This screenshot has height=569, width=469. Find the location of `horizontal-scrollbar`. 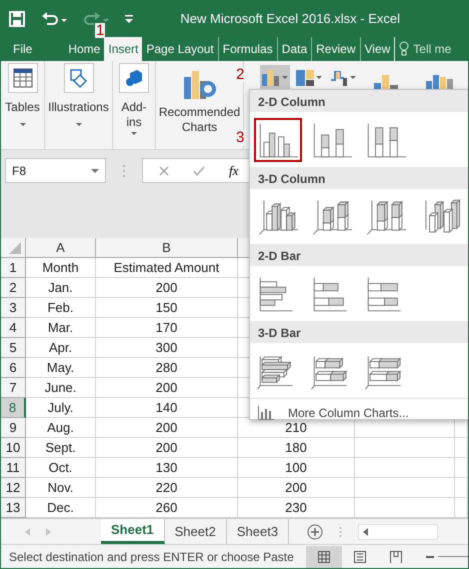

horizontal-scrollbar is located at coordinates (398, 532).